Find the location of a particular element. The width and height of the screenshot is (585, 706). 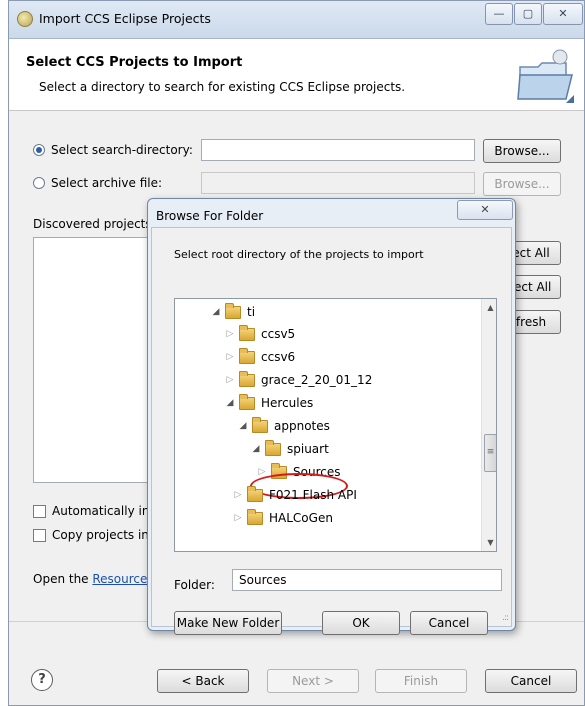

copy-projects-label: Copy projects in is located at coordinates (100, 535).